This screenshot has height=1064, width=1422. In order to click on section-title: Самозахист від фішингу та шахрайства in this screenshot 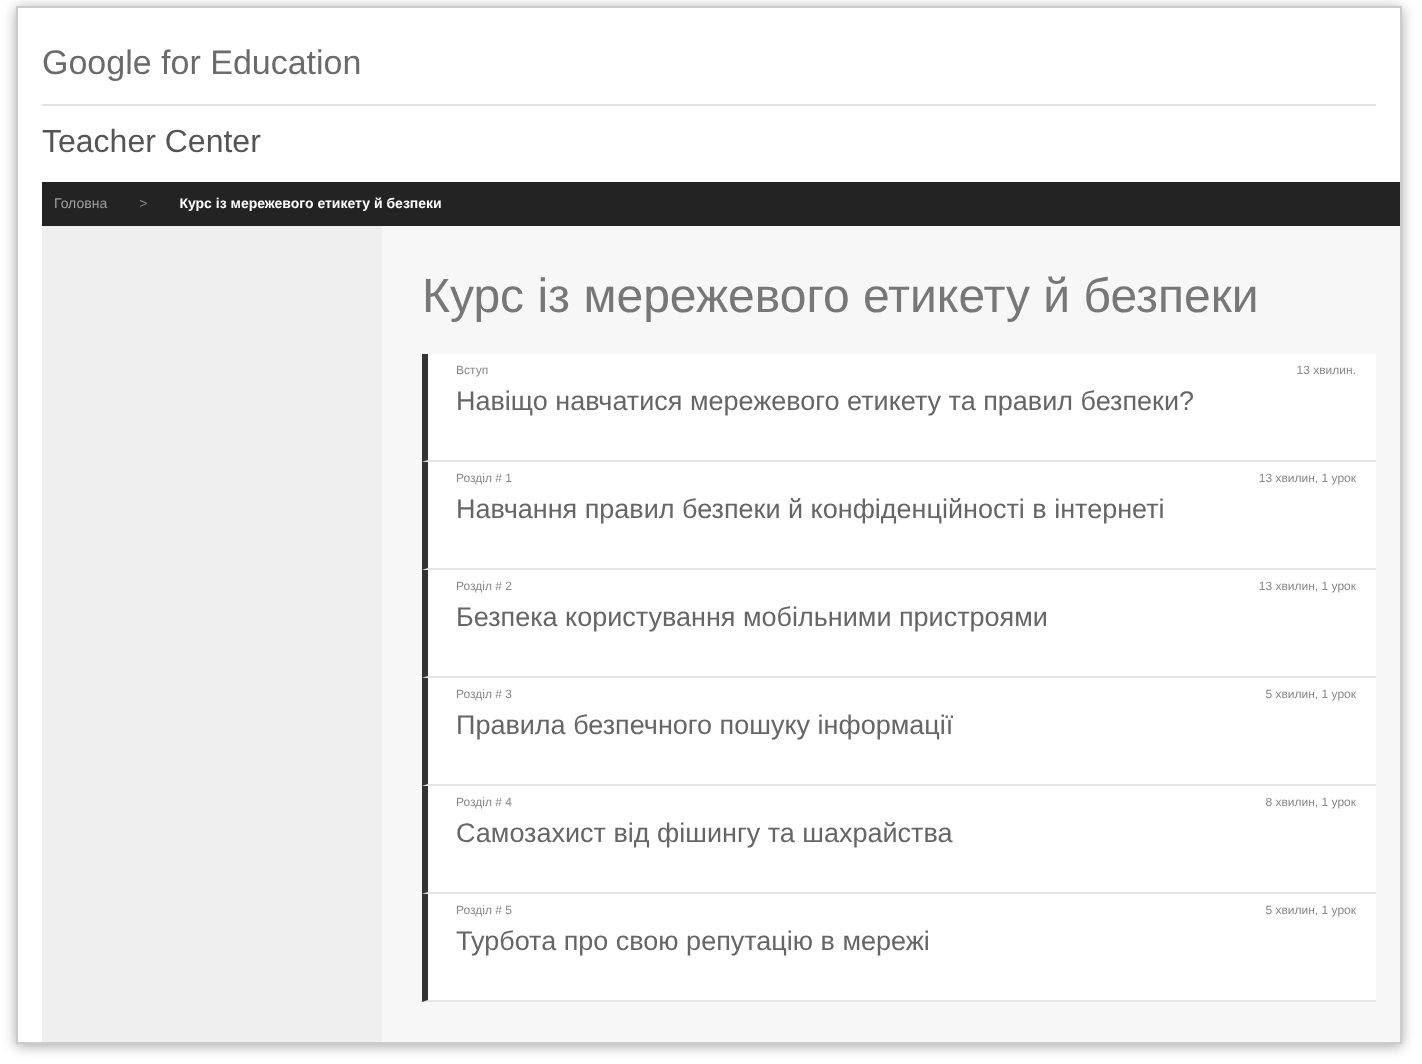, I will do `click(705, 833)`.